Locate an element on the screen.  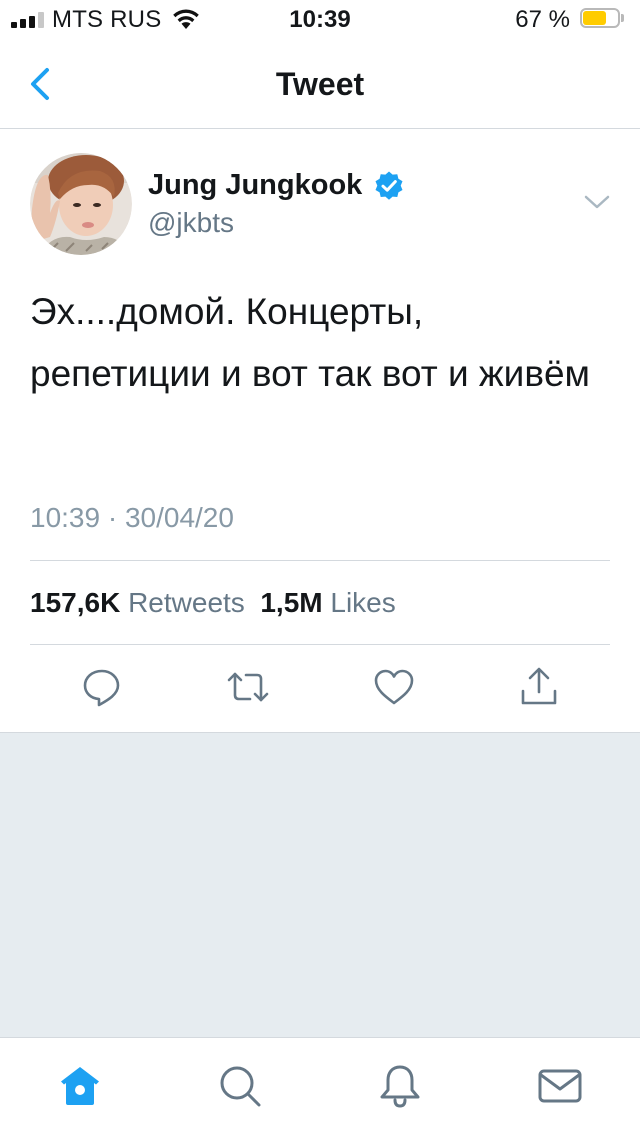
battery-percent: 67 % is located at coordinates (542, 19).